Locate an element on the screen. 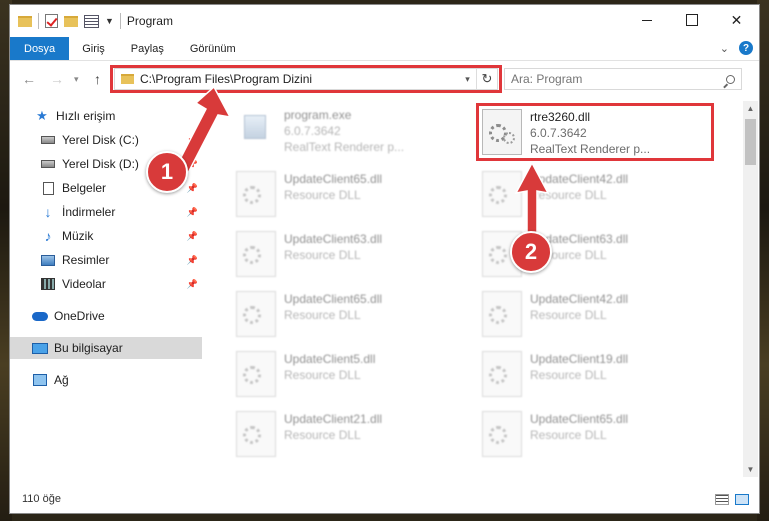 The height and width of the screenshot is (521, 769). window-title: Program is located at coordinates (149, 21).